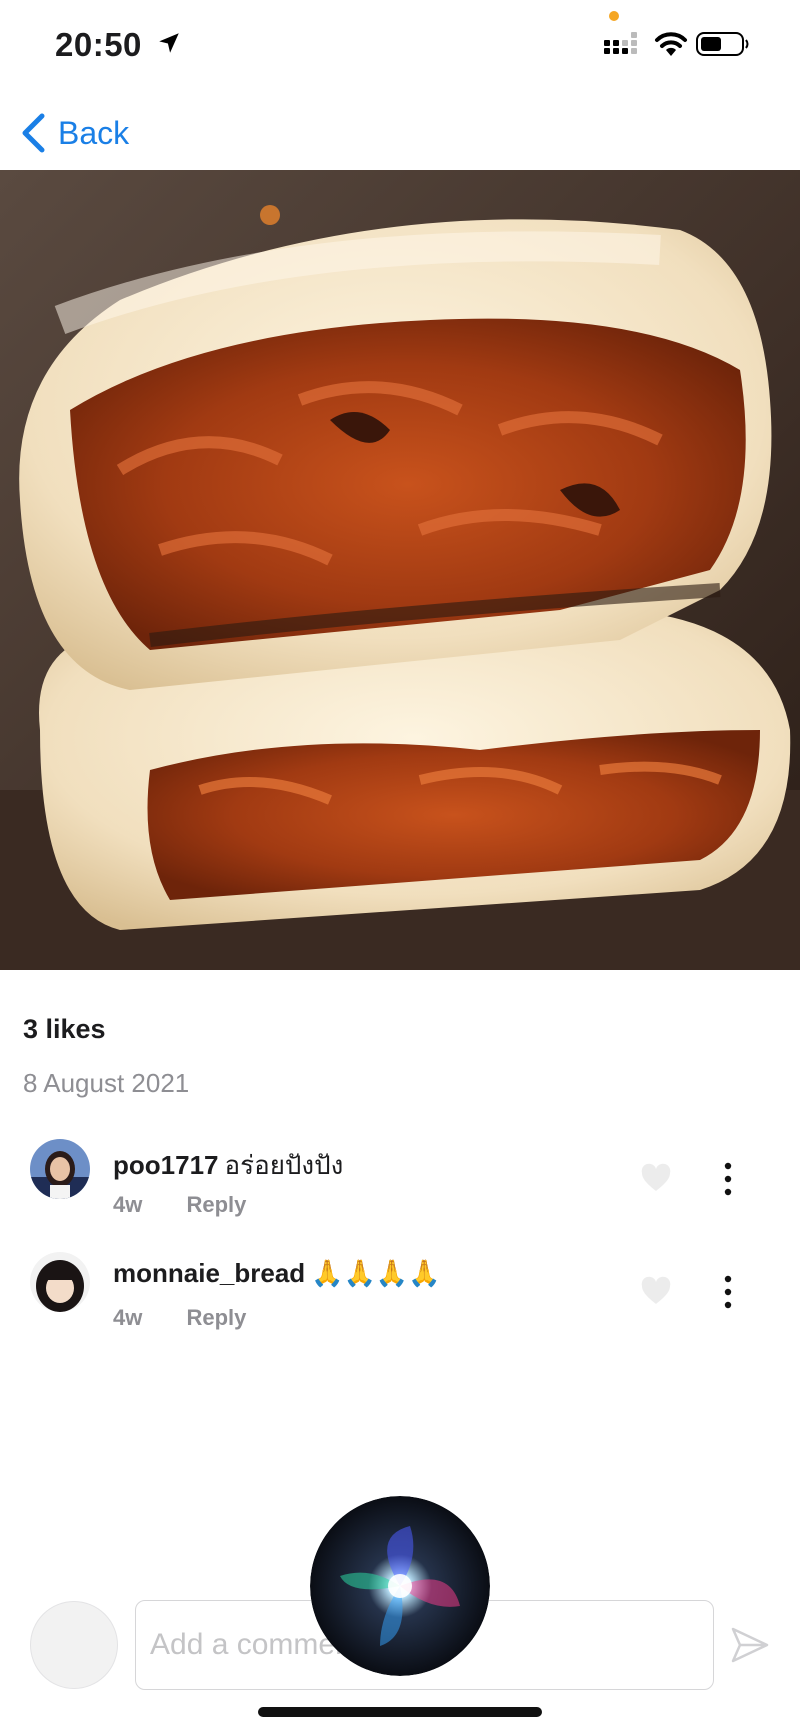 The height and width of the screenshot is (1731, 800). What do you see at coordinates (106, 1083) in the screenshot?
I see `post-date: 8 August 2021` at bounding box center [106, 1083].